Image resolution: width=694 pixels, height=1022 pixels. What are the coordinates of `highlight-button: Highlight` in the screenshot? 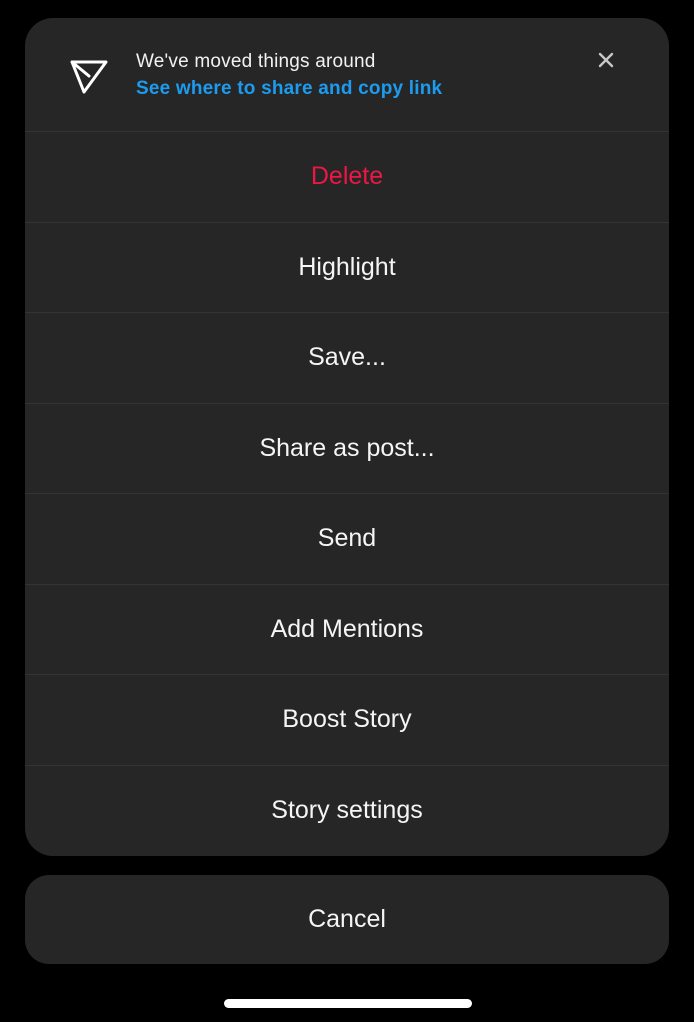 It's located at (347, 268).